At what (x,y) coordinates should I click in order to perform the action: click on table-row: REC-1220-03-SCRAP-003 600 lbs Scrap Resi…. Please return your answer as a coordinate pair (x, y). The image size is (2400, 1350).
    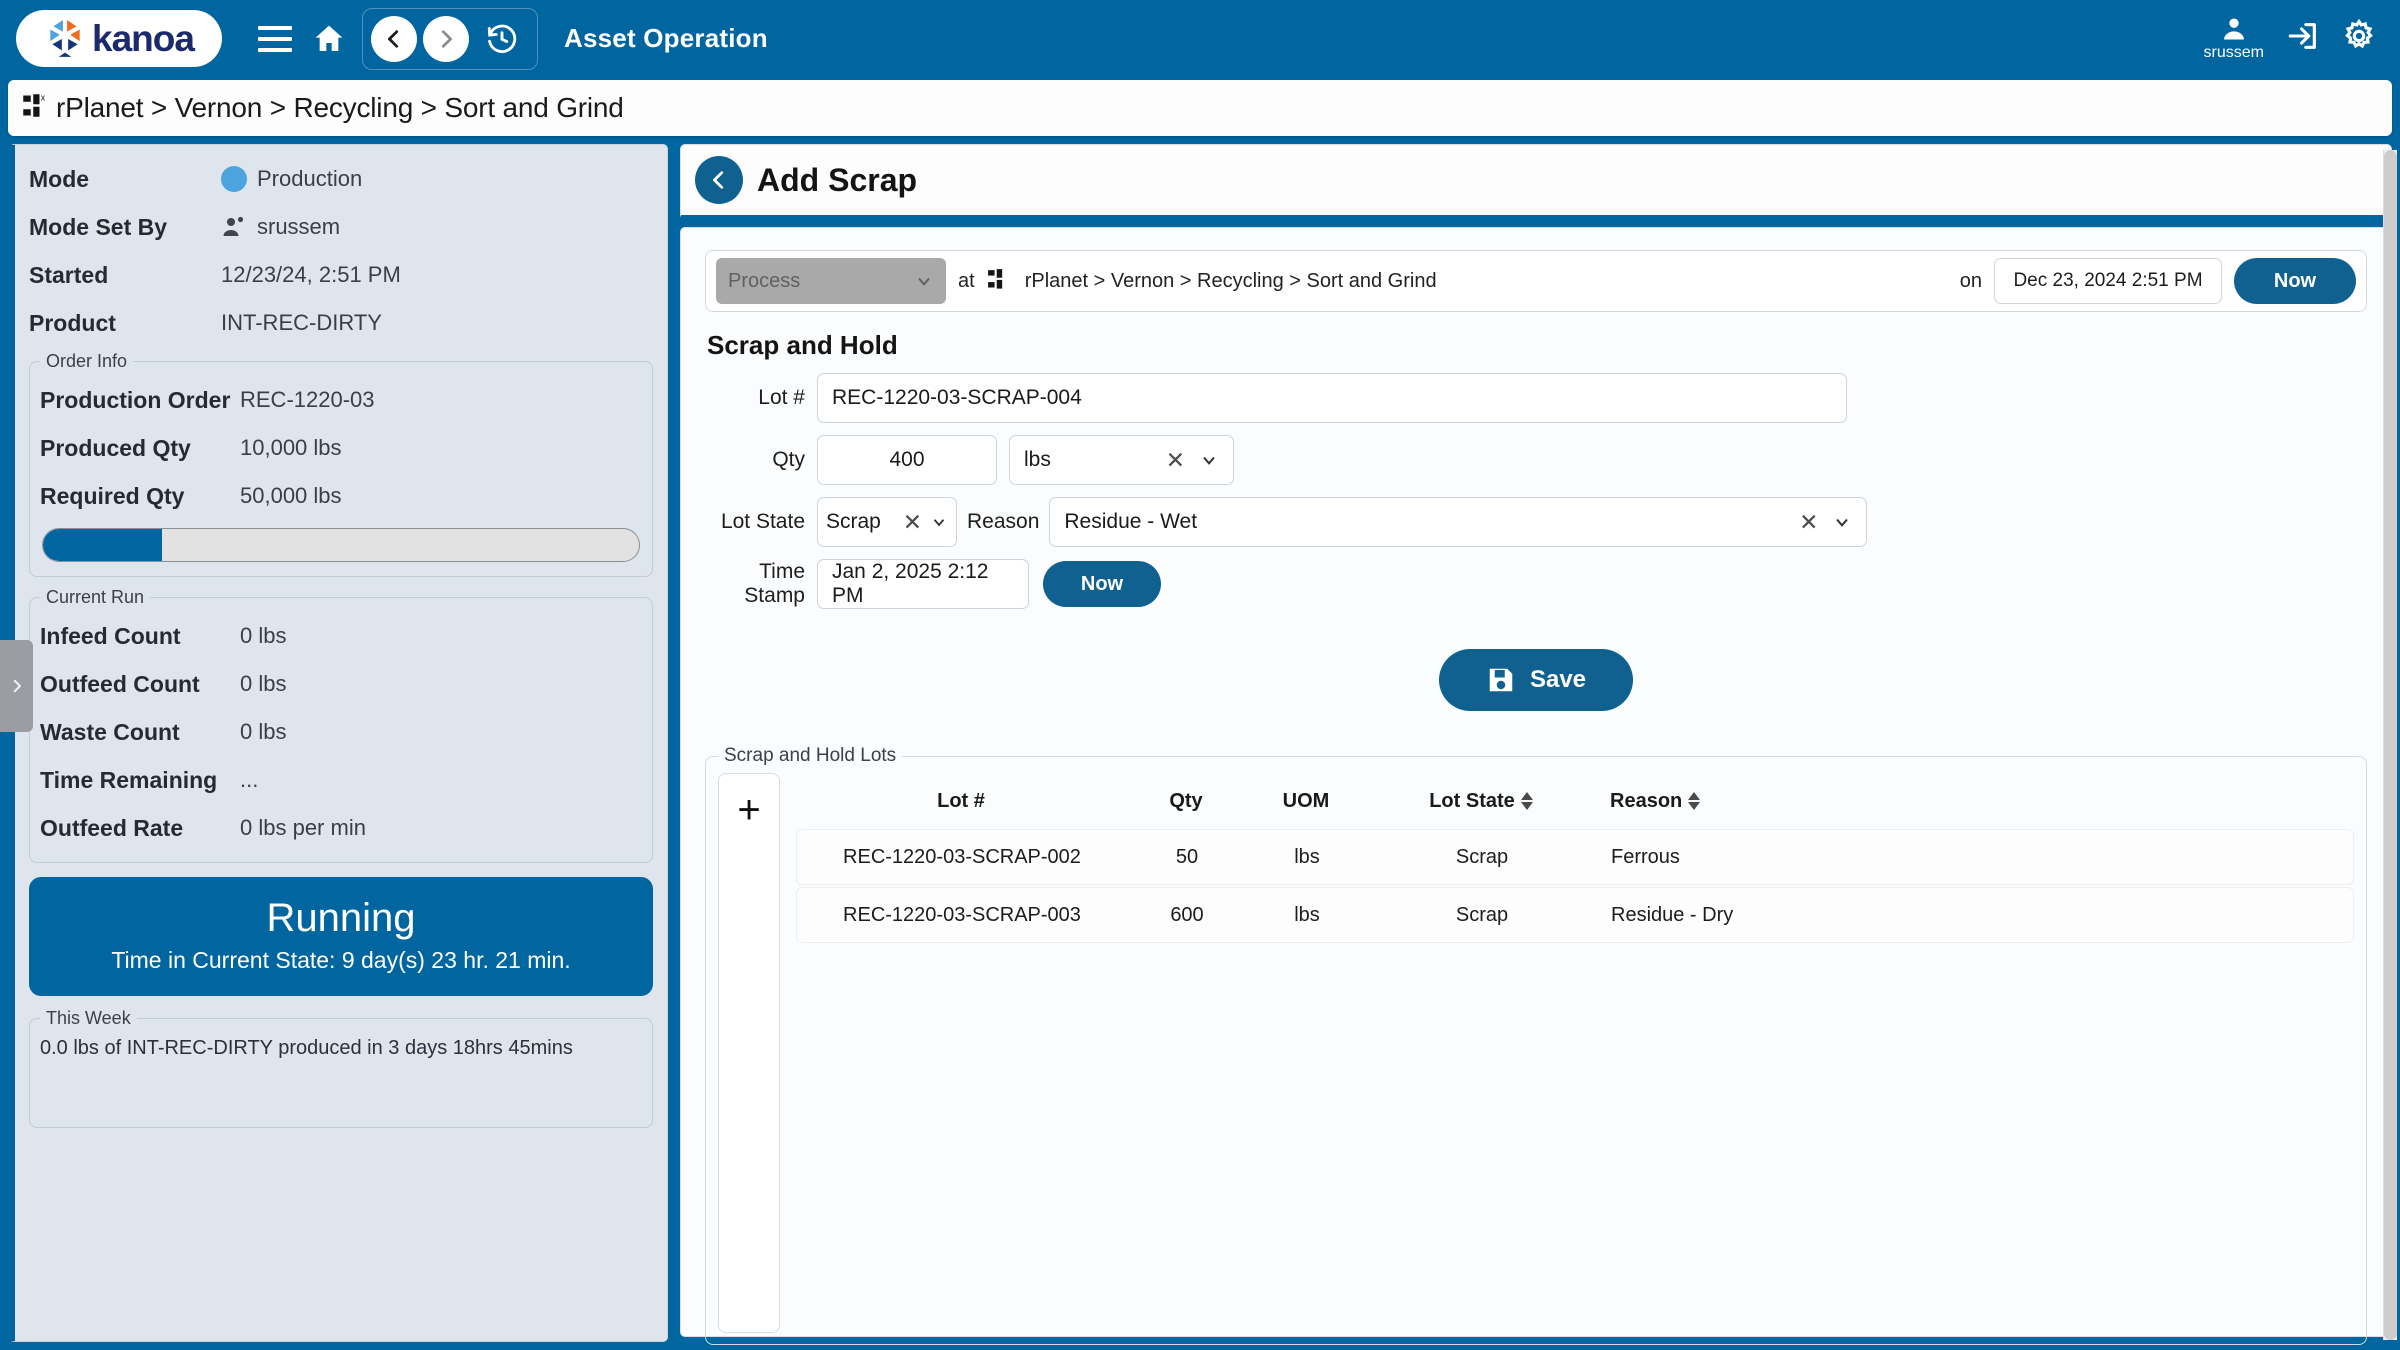
    Looking at the image, I should click on (1575, 915).